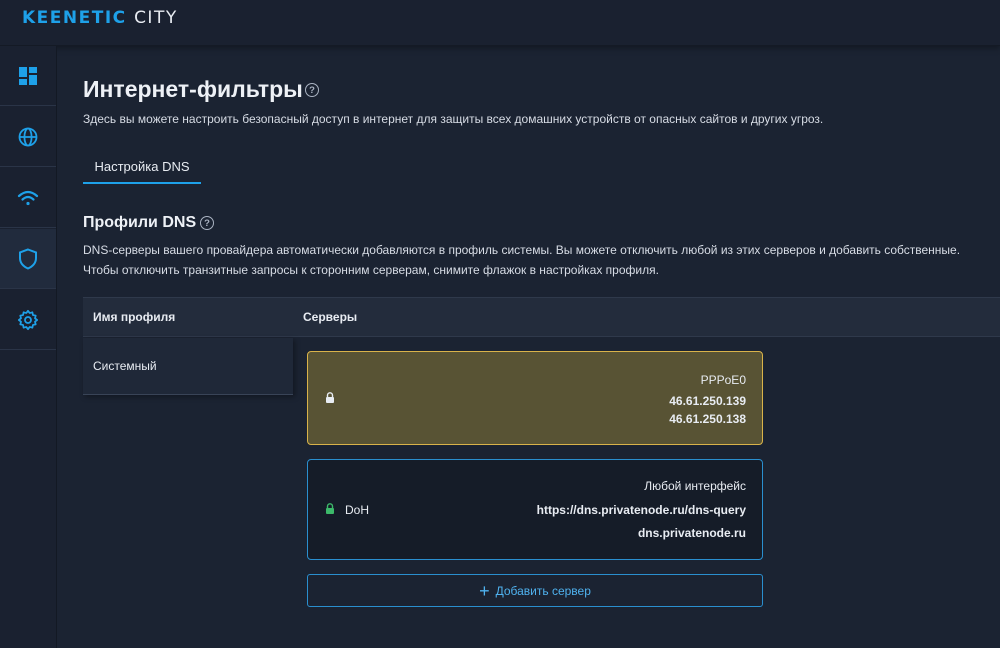 Image resolution: width=1000 pixels, height=648 pixels. I want to click on shield-icon, so click(28, 258).